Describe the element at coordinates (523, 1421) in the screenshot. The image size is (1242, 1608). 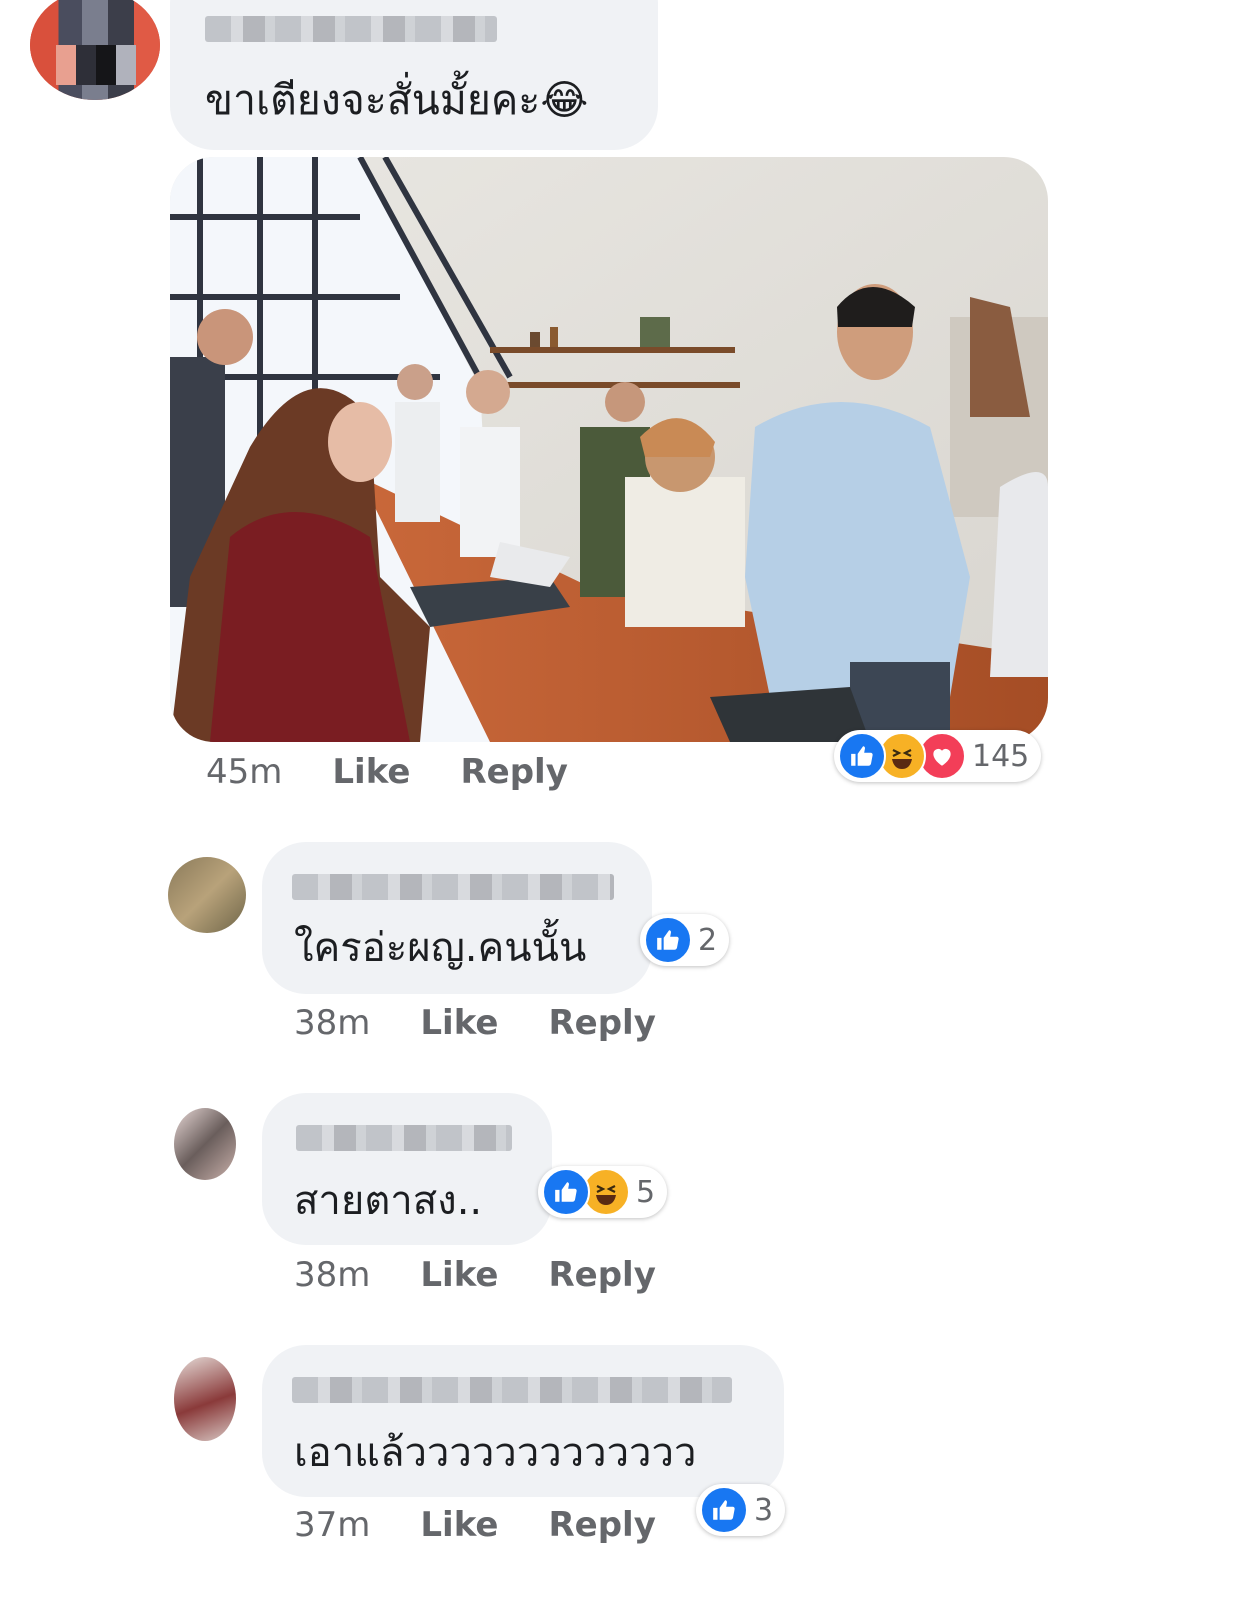
I see `comment-bubble: เอาแล้ววววววววววววว` at that location.